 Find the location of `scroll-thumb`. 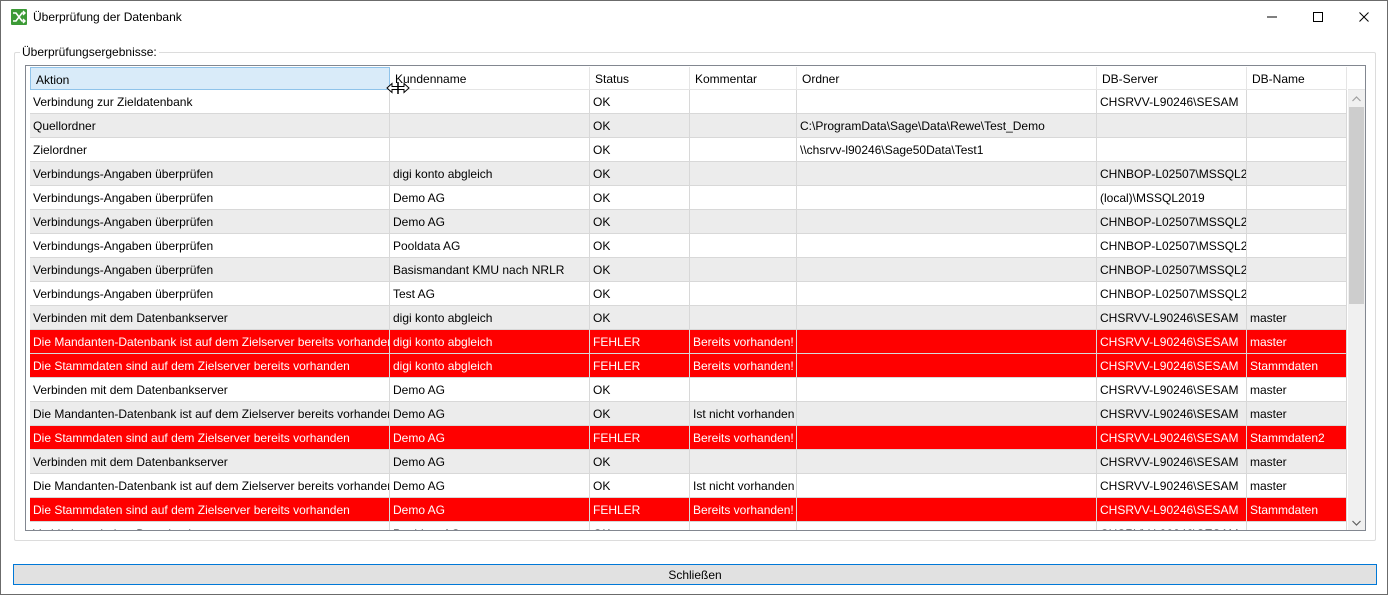

scroll-thumb is located at coordinates (1356, 205).